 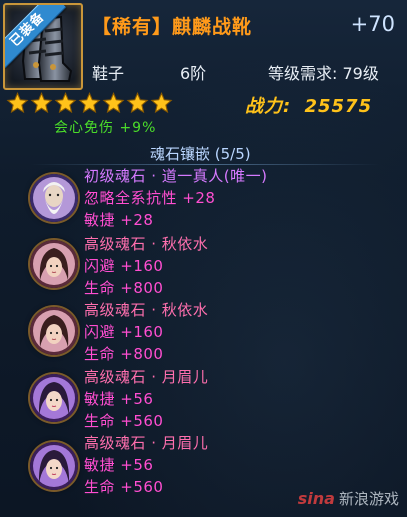 I want to click on gem-info-4: 高级魂石 · 月眉儿 敏捷 +56 生命 +560, so click(x=146, y=399).